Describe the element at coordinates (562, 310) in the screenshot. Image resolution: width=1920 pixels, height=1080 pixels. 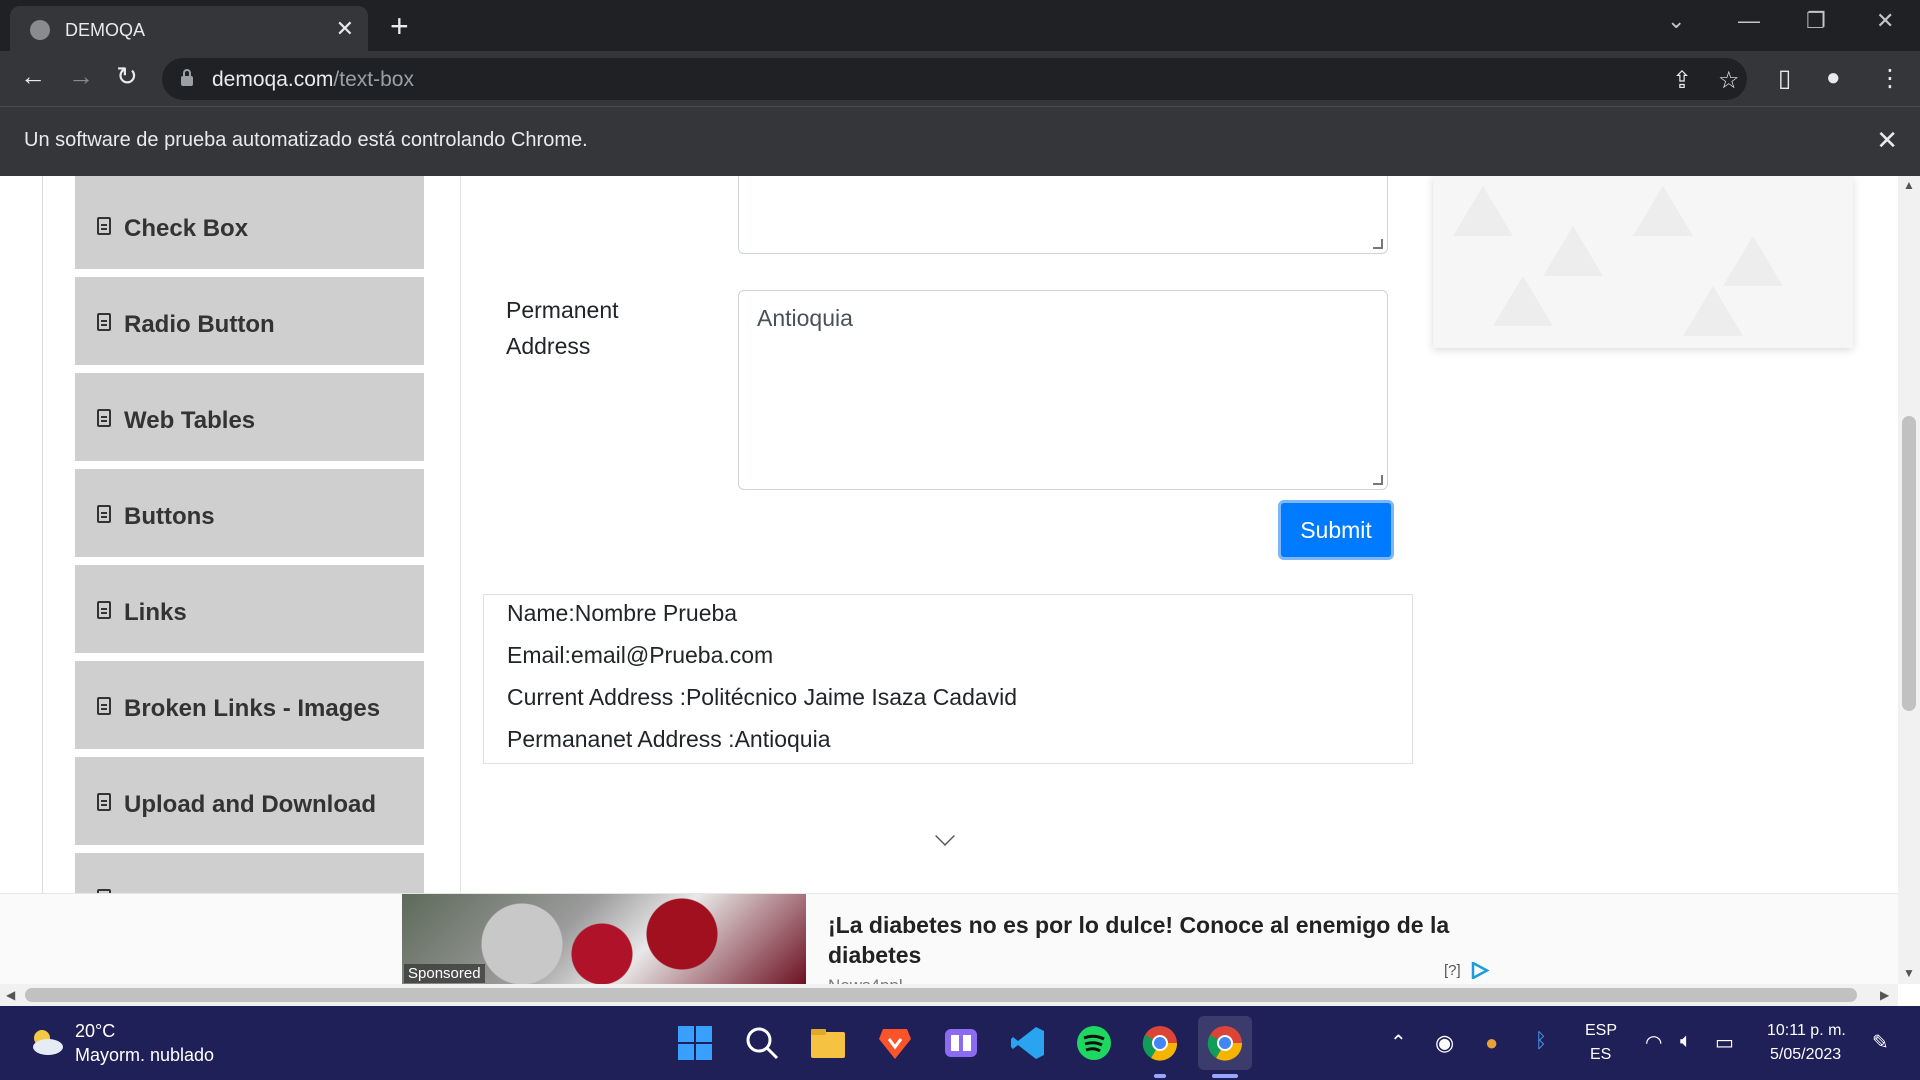
I see `permanent-address-label-line1: Permanent` at that location.